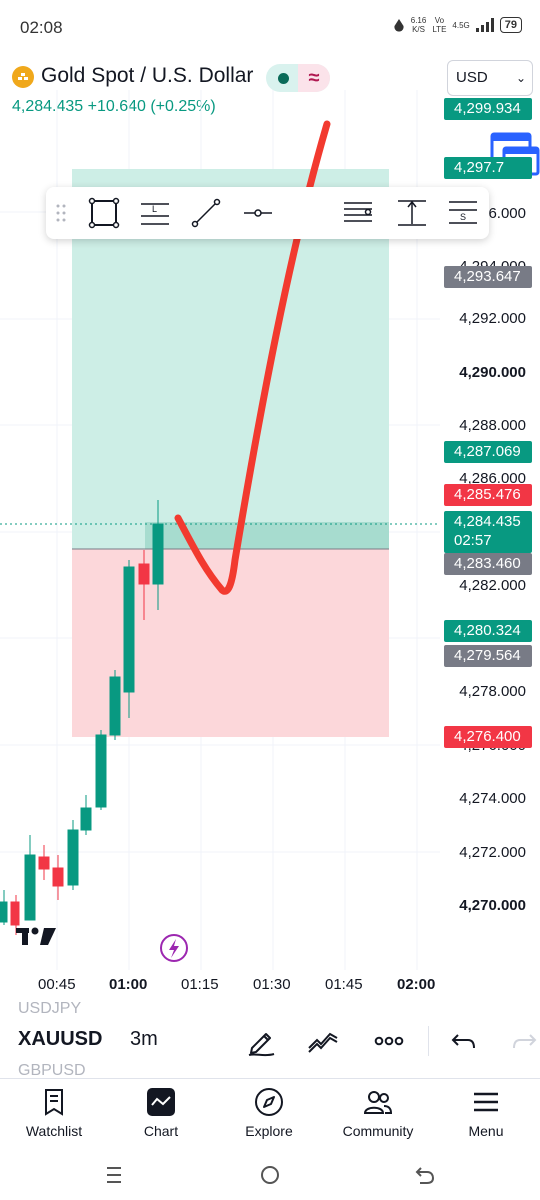 The width and height of the screenshot is (540, 1200). I want to click on symbol-title: Gold Spot / U.S. Dollar, so click(147, 76).